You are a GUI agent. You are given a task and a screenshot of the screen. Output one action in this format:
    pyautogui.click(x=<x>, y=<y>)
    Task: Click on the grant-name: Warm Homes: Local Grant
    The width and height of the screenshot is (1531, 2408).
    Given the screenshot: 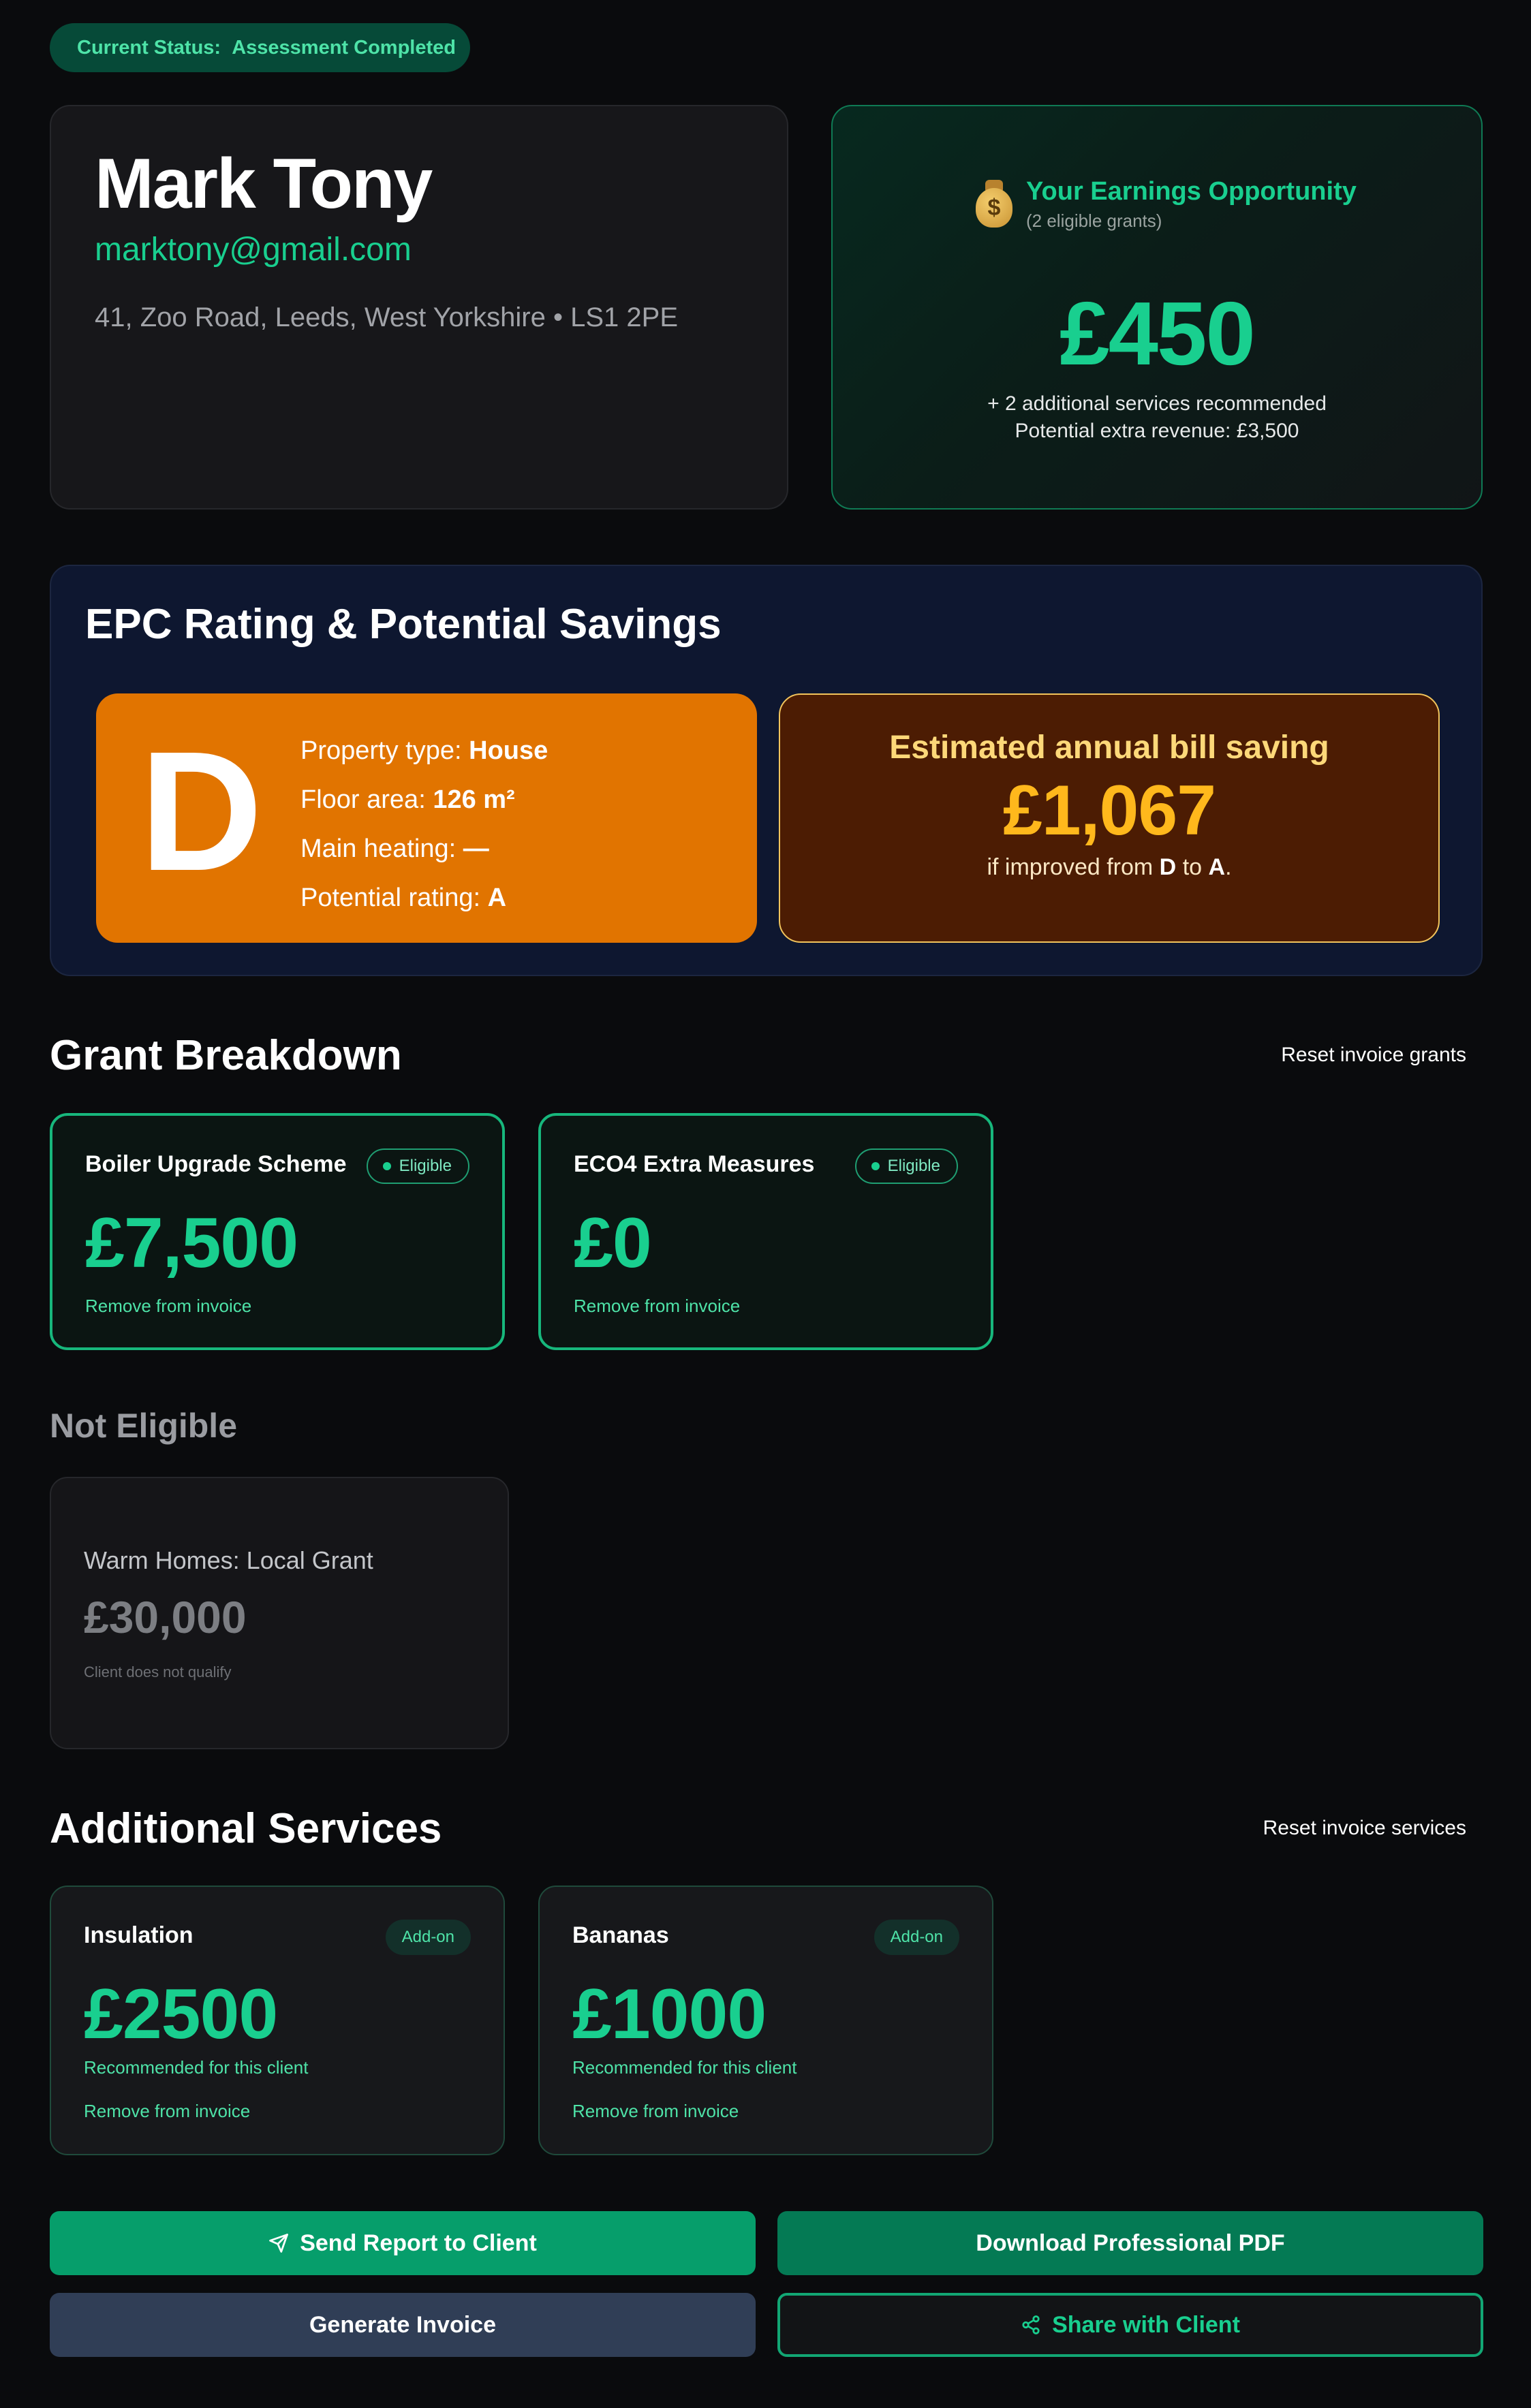 What is the action you would take?
    pyautogui.click(x=228, y=1560)
    